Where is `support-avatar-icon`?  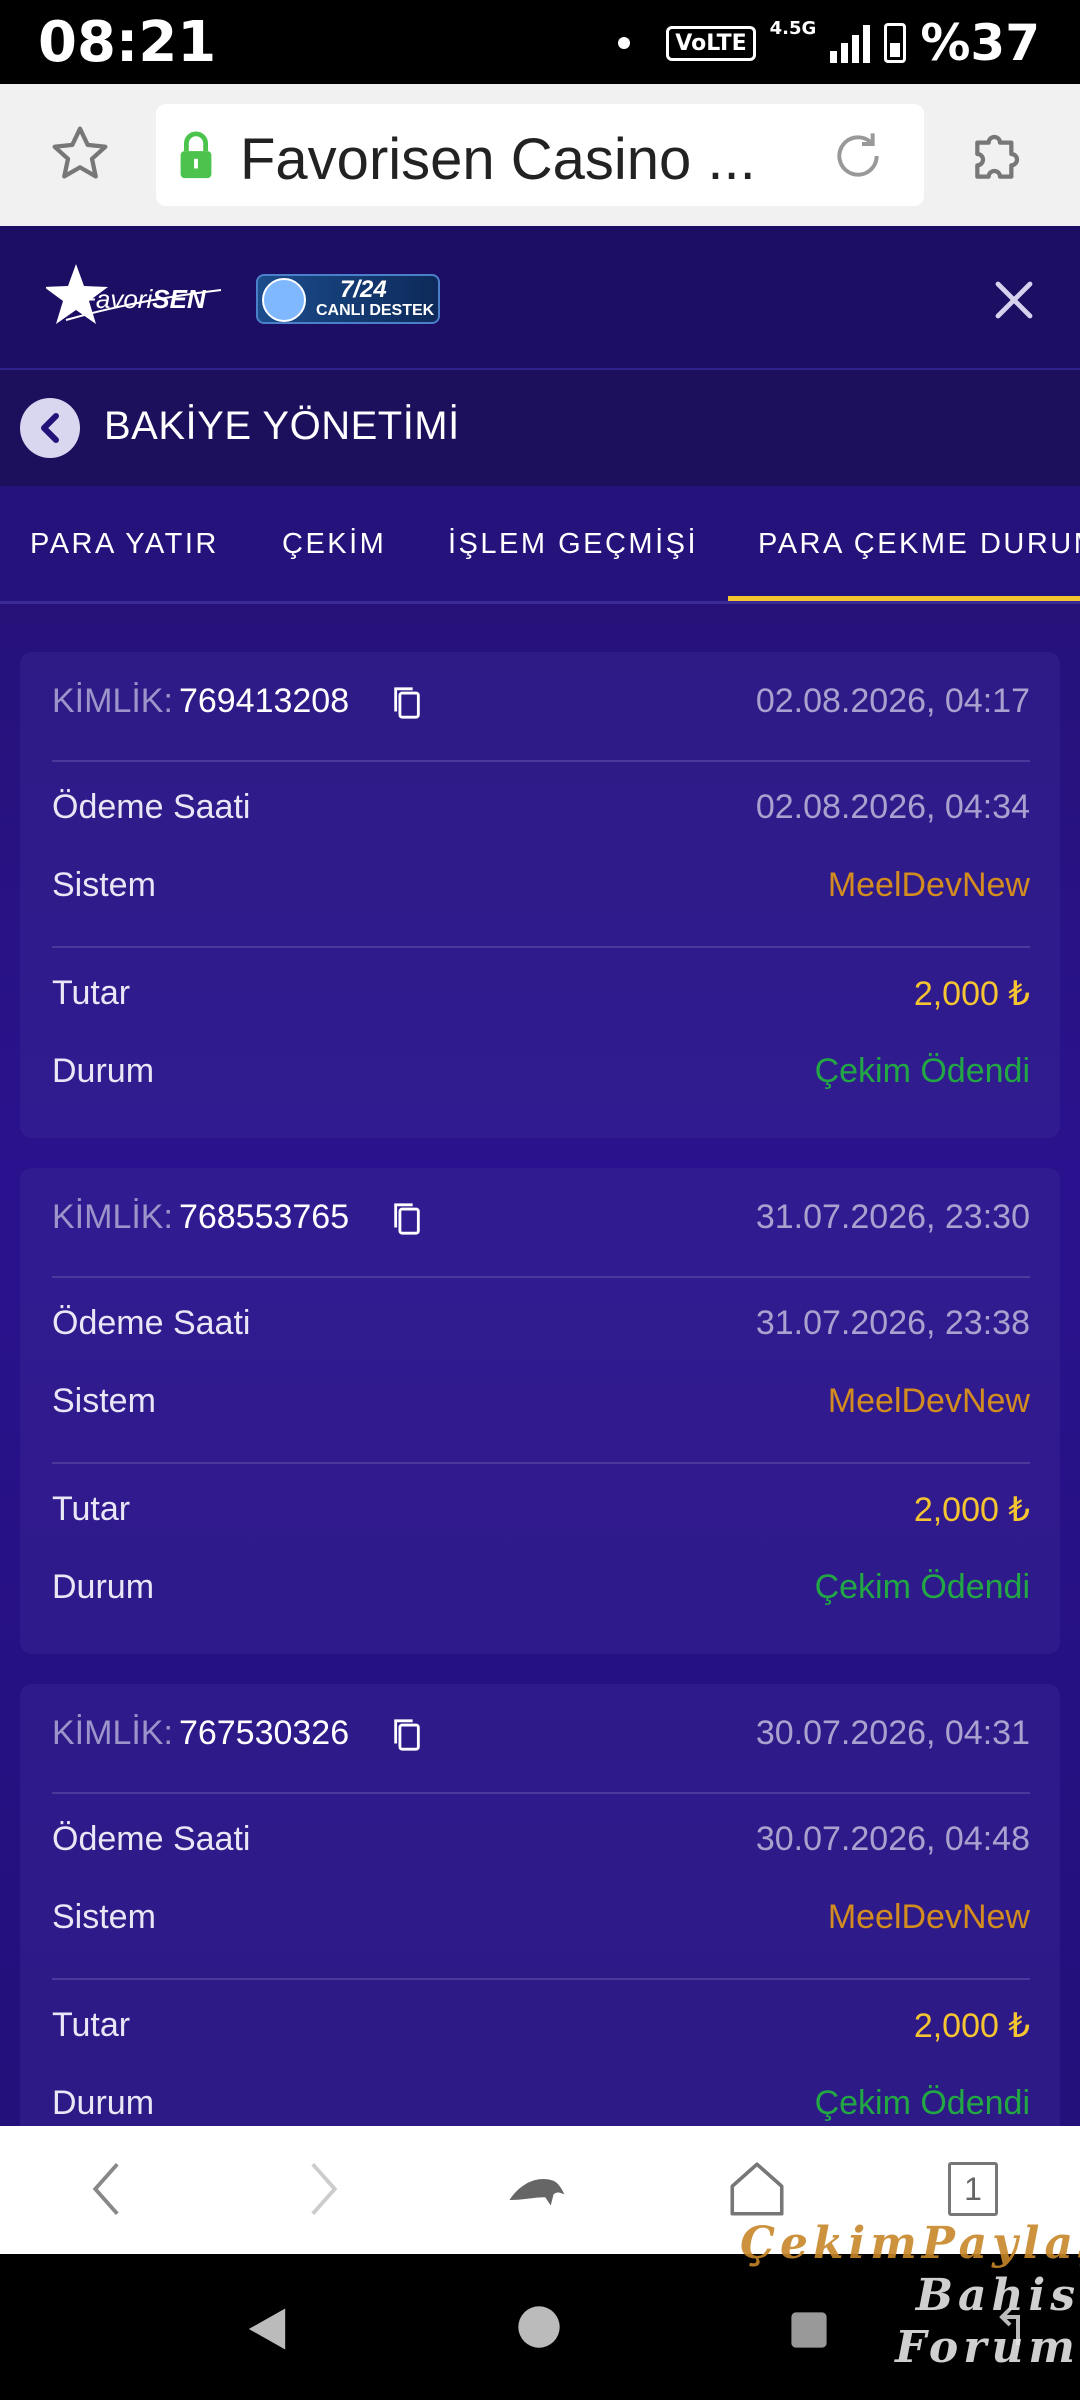 support-avatar-icon is located at coordinates (284, 300).